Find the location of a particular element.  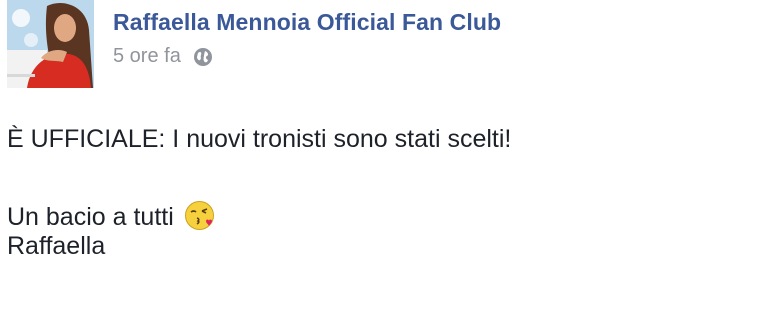

globe-icon is located at coordinates (203, 57).